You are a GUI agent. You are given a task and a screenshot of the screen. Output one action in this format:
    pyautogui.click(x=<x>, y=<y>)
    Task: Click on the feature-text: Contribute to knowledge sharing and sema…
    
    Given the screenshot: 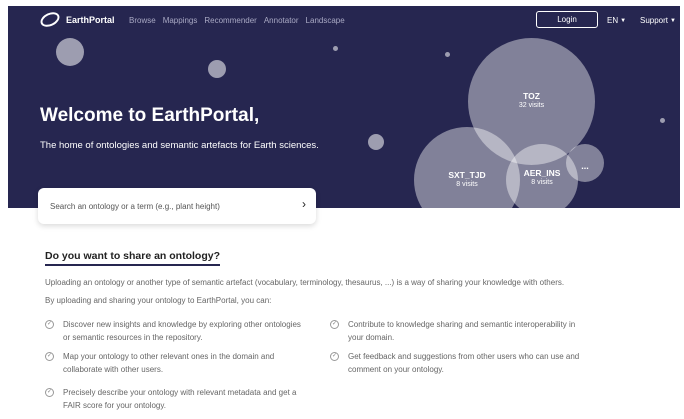 What is the action you would take?
    pyautogui.click(x=462, y=331)
    